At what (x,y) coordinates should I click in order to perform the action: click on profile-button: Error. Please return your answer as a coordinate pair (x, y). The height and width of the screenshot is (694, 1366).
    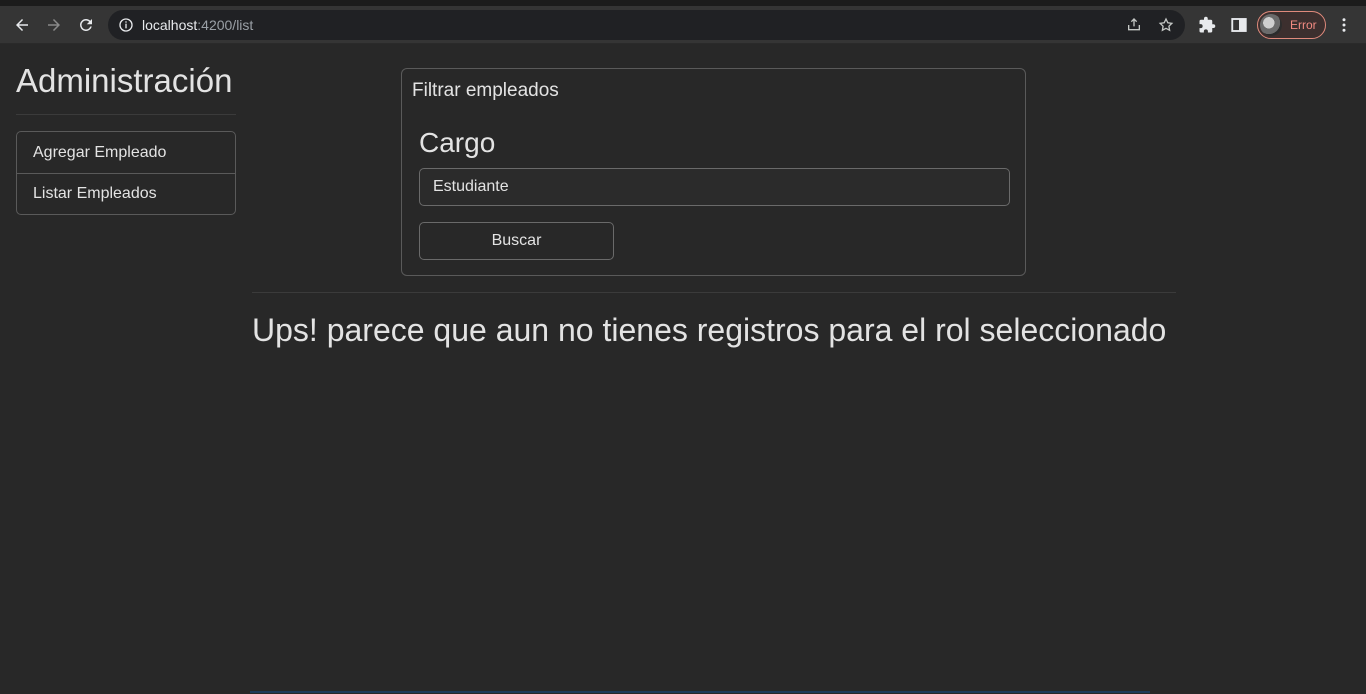
    Looking at the image, I should click on (1291, 25).